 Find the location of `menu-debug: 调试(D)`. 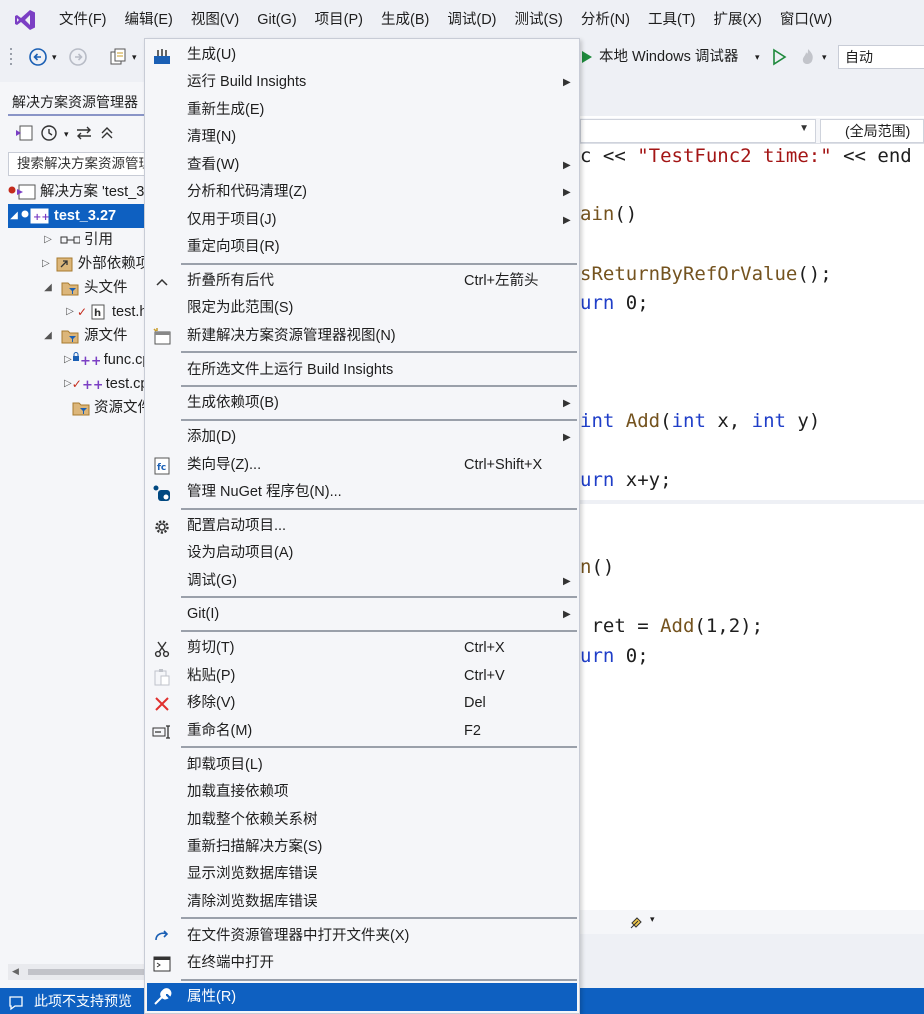

menu-debug: 调试(D) is located at coordinates (471, 20).